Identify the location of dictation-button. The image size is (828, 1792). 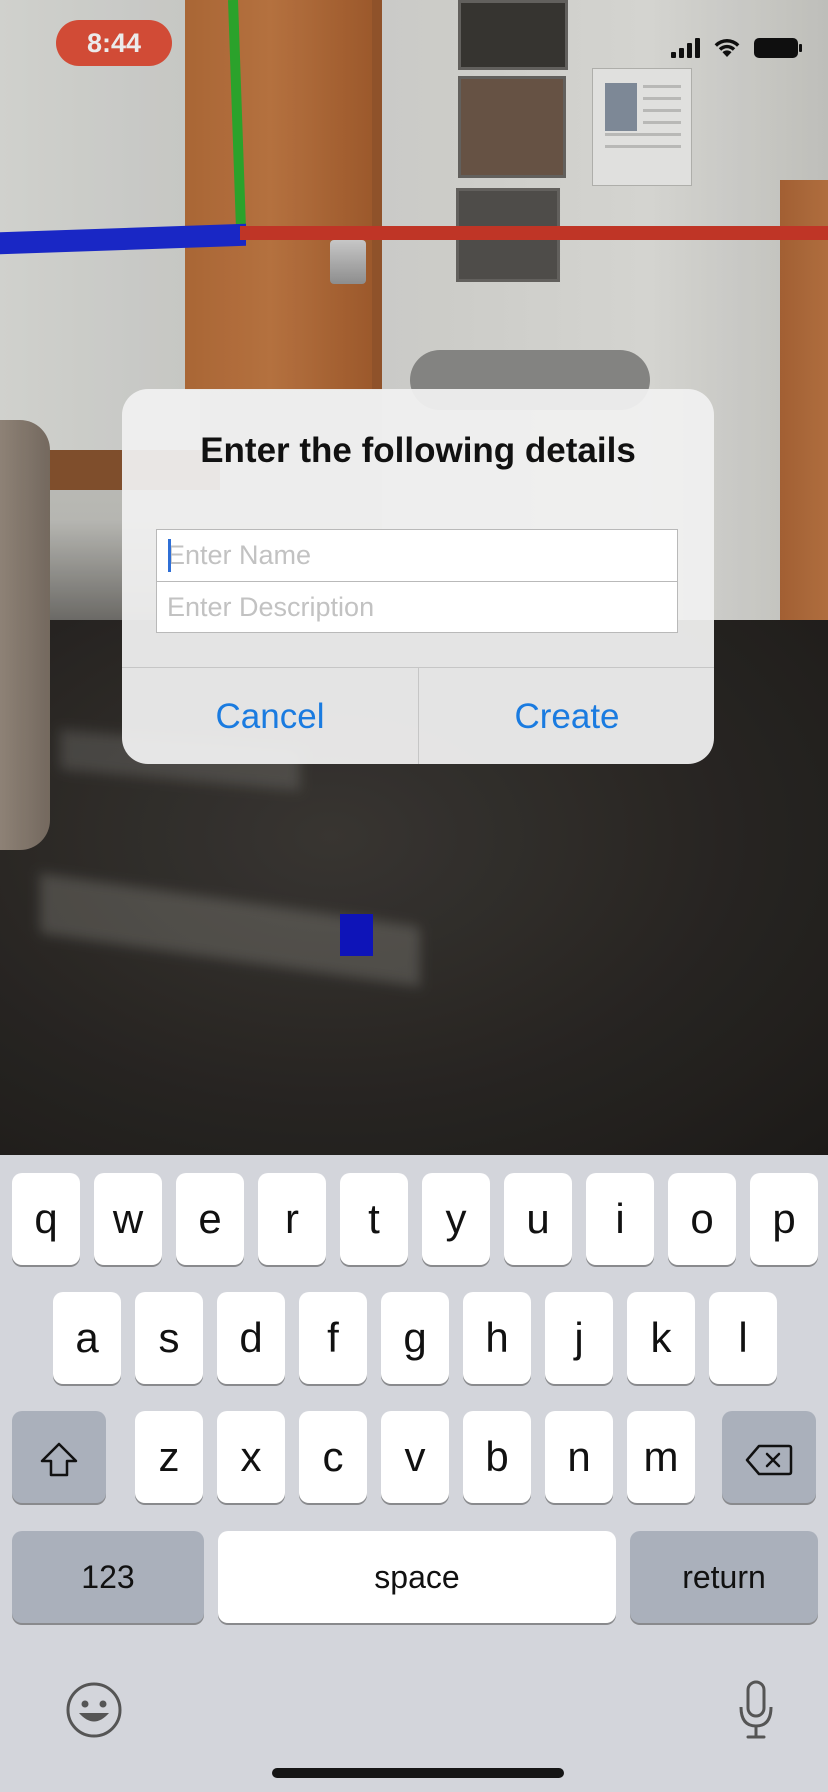
(755, 1712).